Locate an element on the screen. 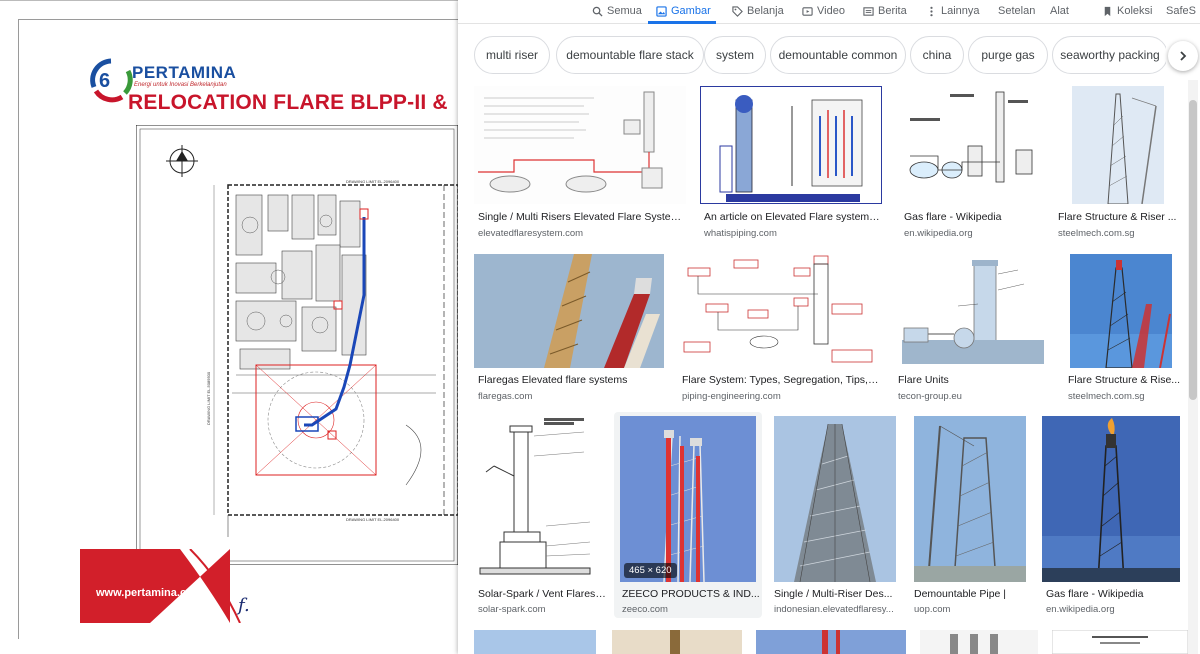 This screenshot has height=654, width=1200. chip-demountable-common: demountable common is located at coordinates (838, 55).